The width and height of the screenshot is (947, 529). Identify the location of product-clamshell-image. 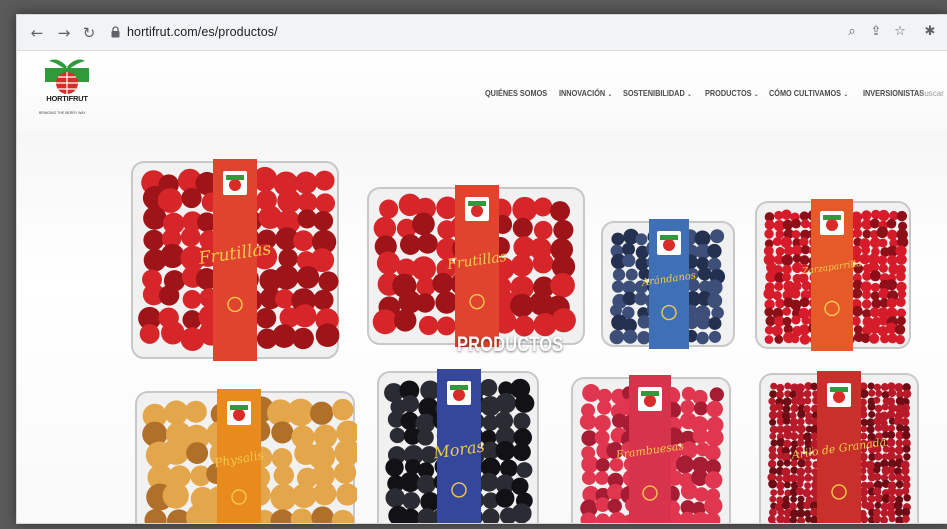
(833, 275).